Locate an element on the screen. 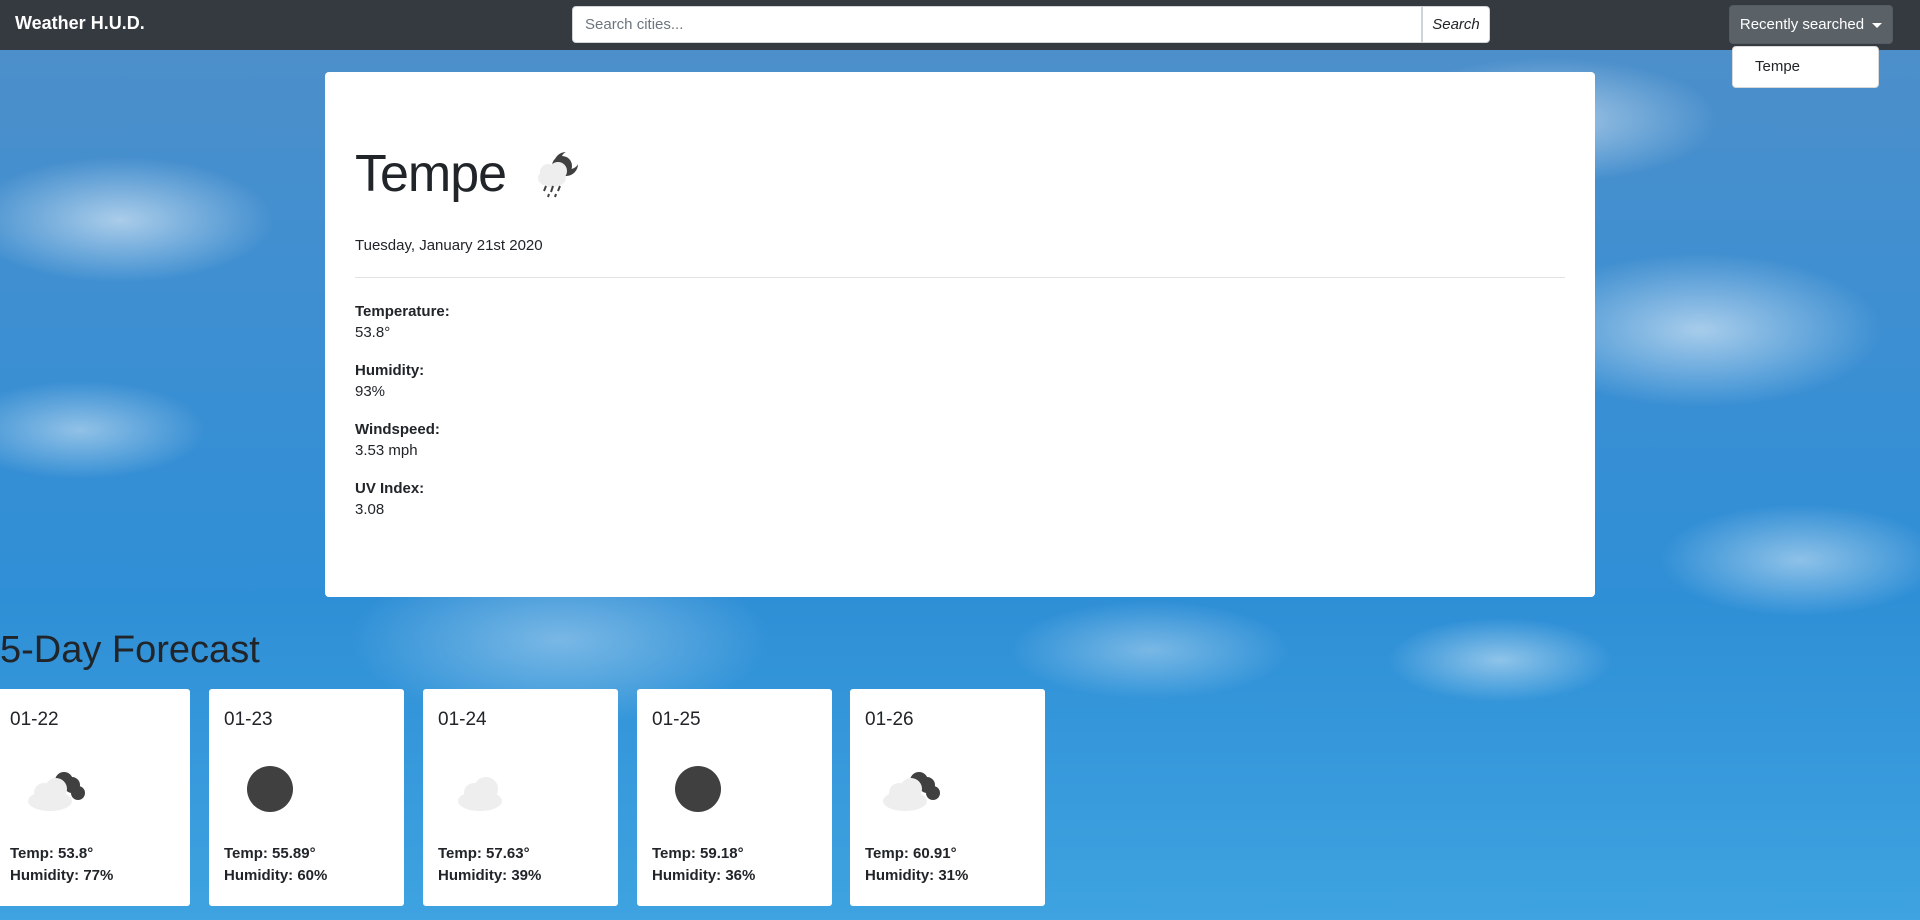 The width and height of the screenshot is (1920, 920). recently-searched-label: Recently searched is located at coordinates (1802, 24).